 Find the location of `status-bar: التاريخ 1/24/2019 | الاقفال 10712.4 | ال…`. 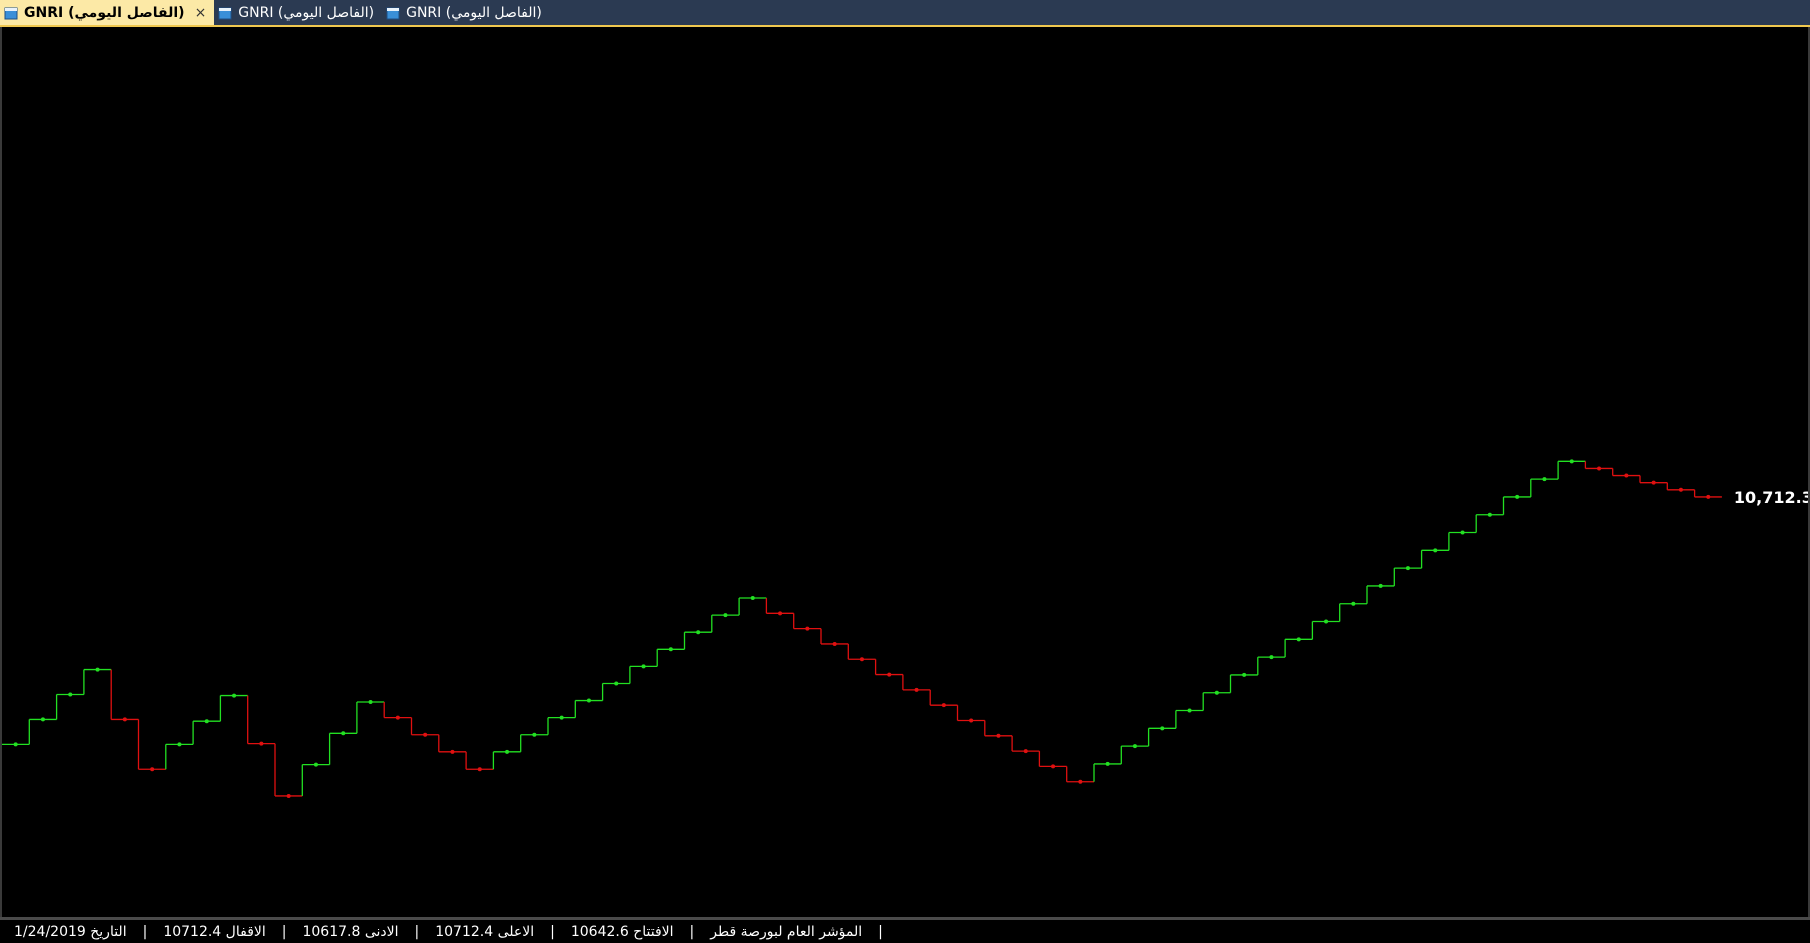

status-bar: التاريخ 1/24/2019 | الاقفال 10712.4 | ال… is located at coordinates (905, 930).